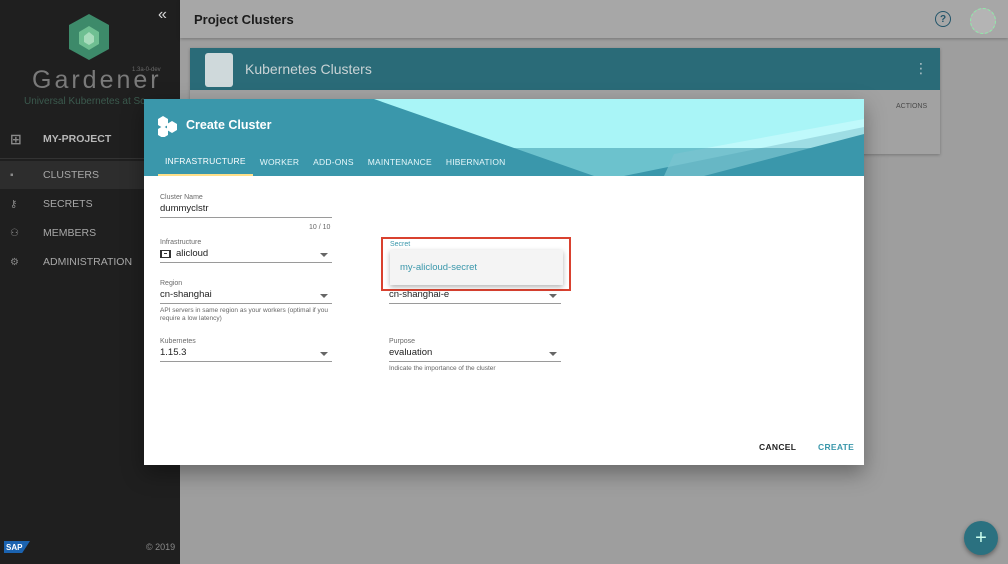  What do you see at coordinates (71, 175) in the screenshot?
I see `sidebar-item-label: CLUSTERS` at bounding box center [71, 175].